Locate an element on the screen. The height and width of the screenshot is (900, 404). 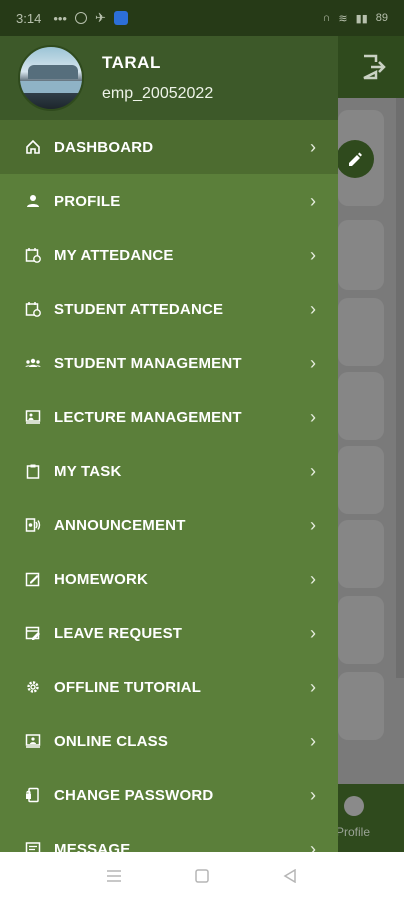
notification-icon is located at coordinates (80, 18).